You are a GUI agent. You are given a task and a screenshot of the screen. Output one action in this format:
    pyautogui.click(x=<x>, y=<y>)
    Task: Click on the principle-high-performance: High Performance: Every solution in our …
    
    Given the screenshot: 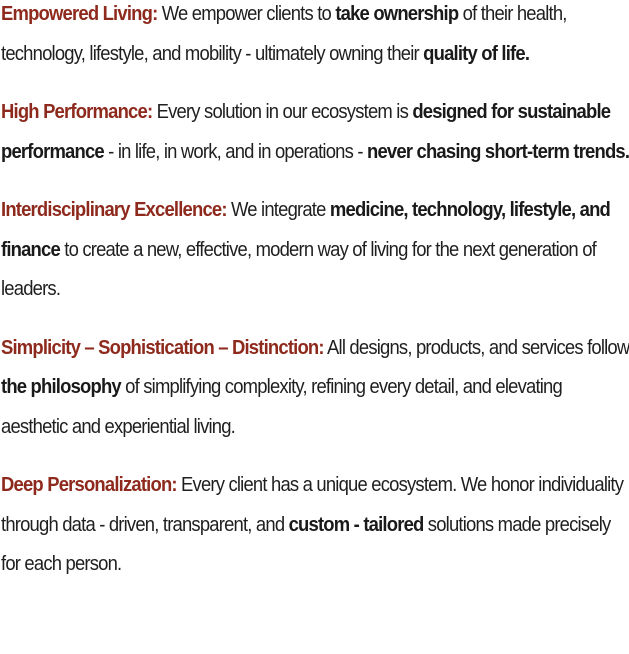 What is the action you would take?
    pyautogui.click(x=315, y=131)
    